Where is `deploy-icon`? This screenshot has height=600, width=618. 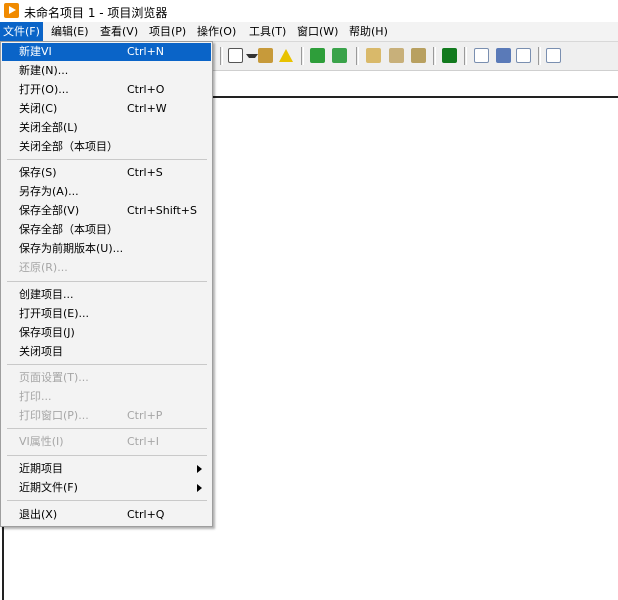
deploy-icon is located at coordinates (373, 55).